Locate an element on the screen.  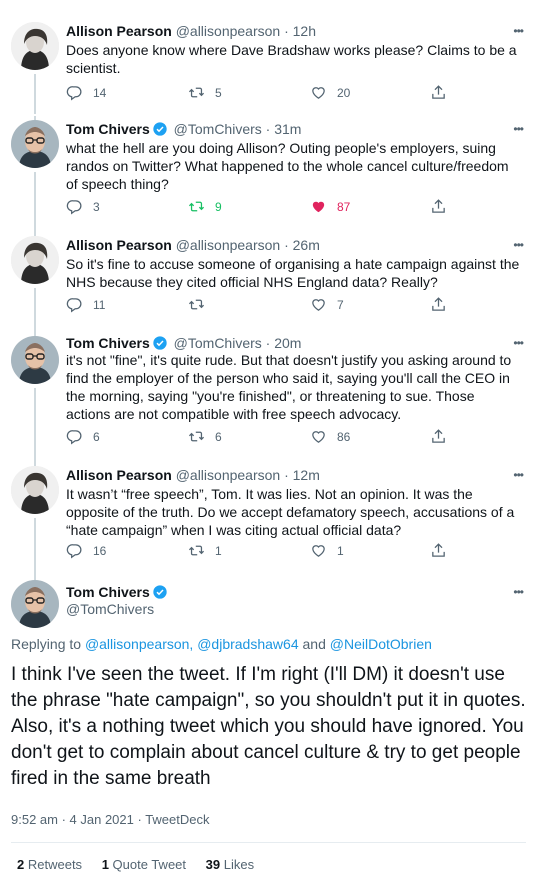
retweet-button: 1 is located at coordinates (205, 550).